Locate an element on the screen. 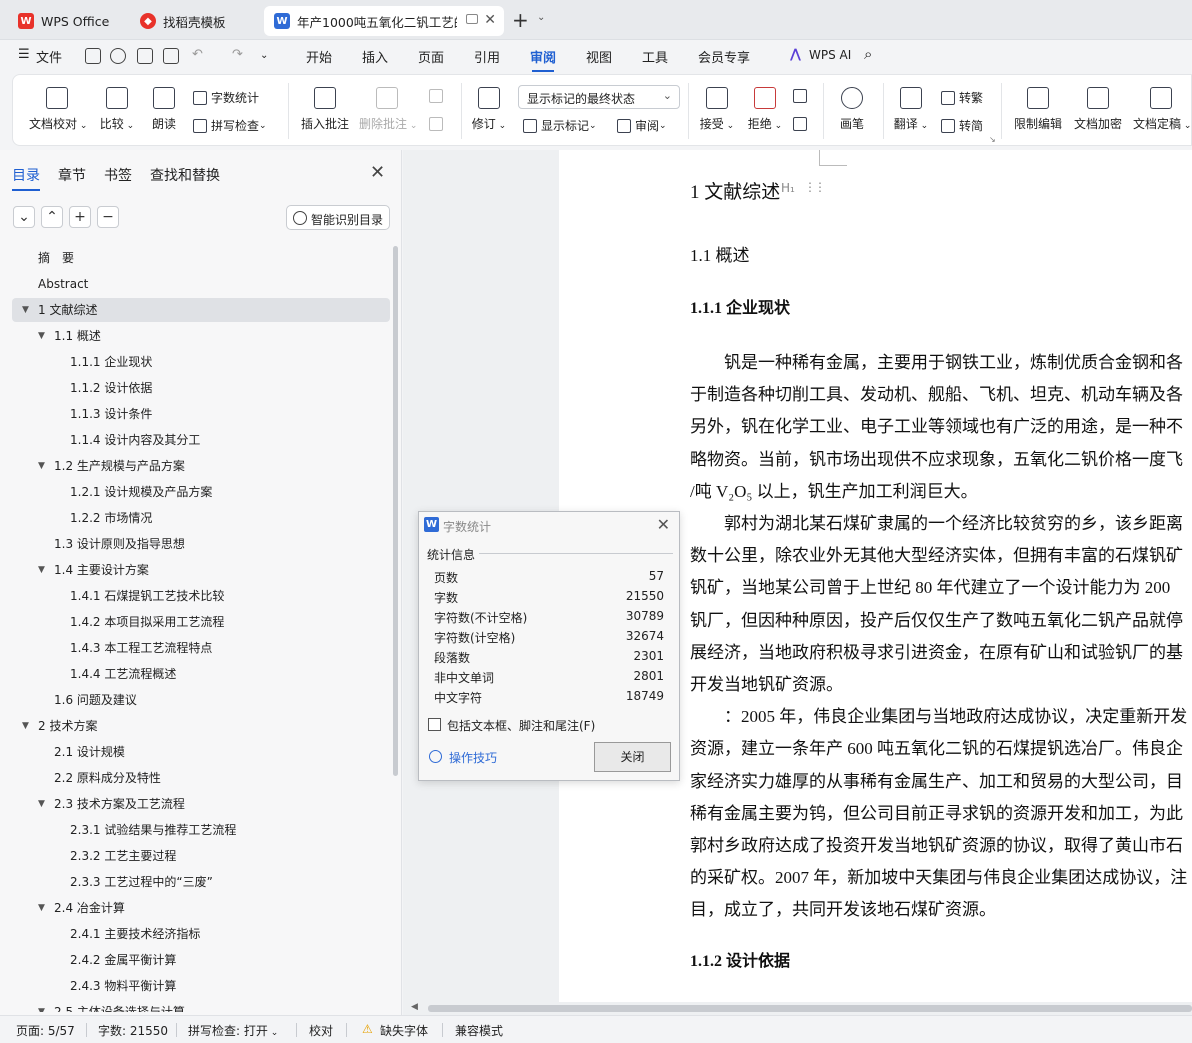 This screenshot has width=1192, height=1043. nav-tab-find-replace: 查找和替换 is located at coordinates (185, 175).